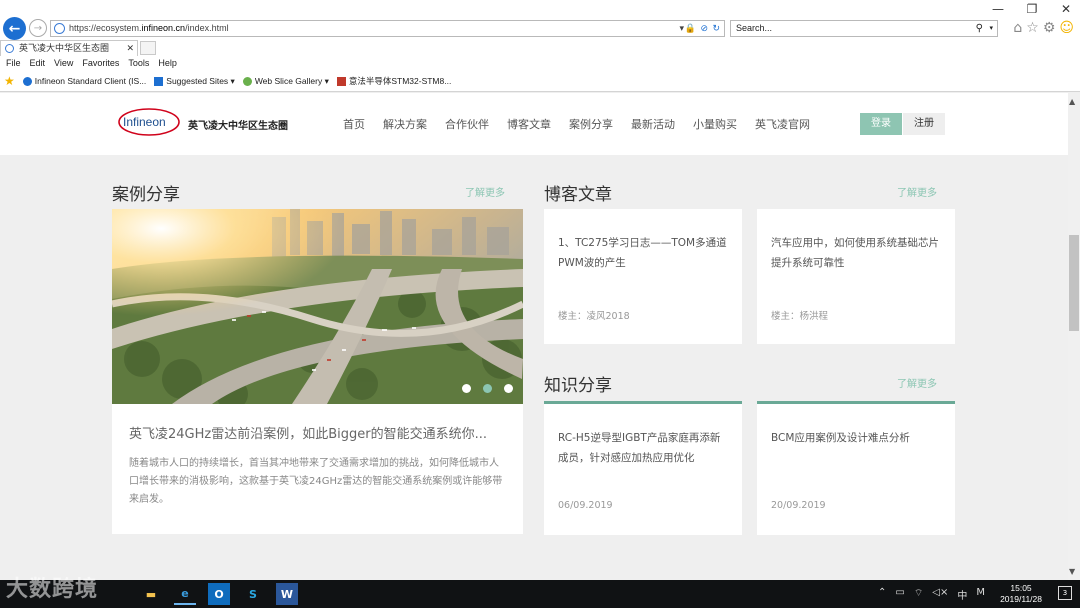  What do you see at coordinates (940, 594) in the screenshot?
I see `volume-icon: ◁×` at bounding box center [940, 594].